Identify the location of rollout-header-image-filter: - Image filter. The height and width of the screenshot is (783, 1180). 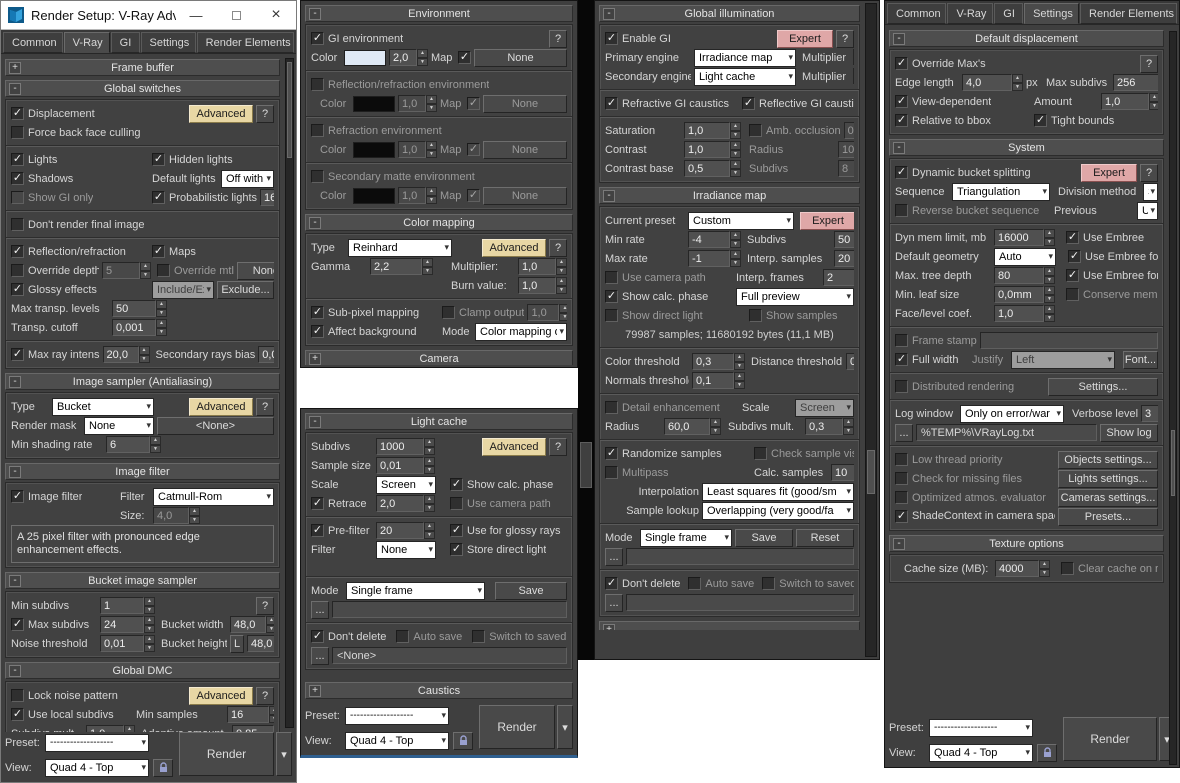
(142, 471).